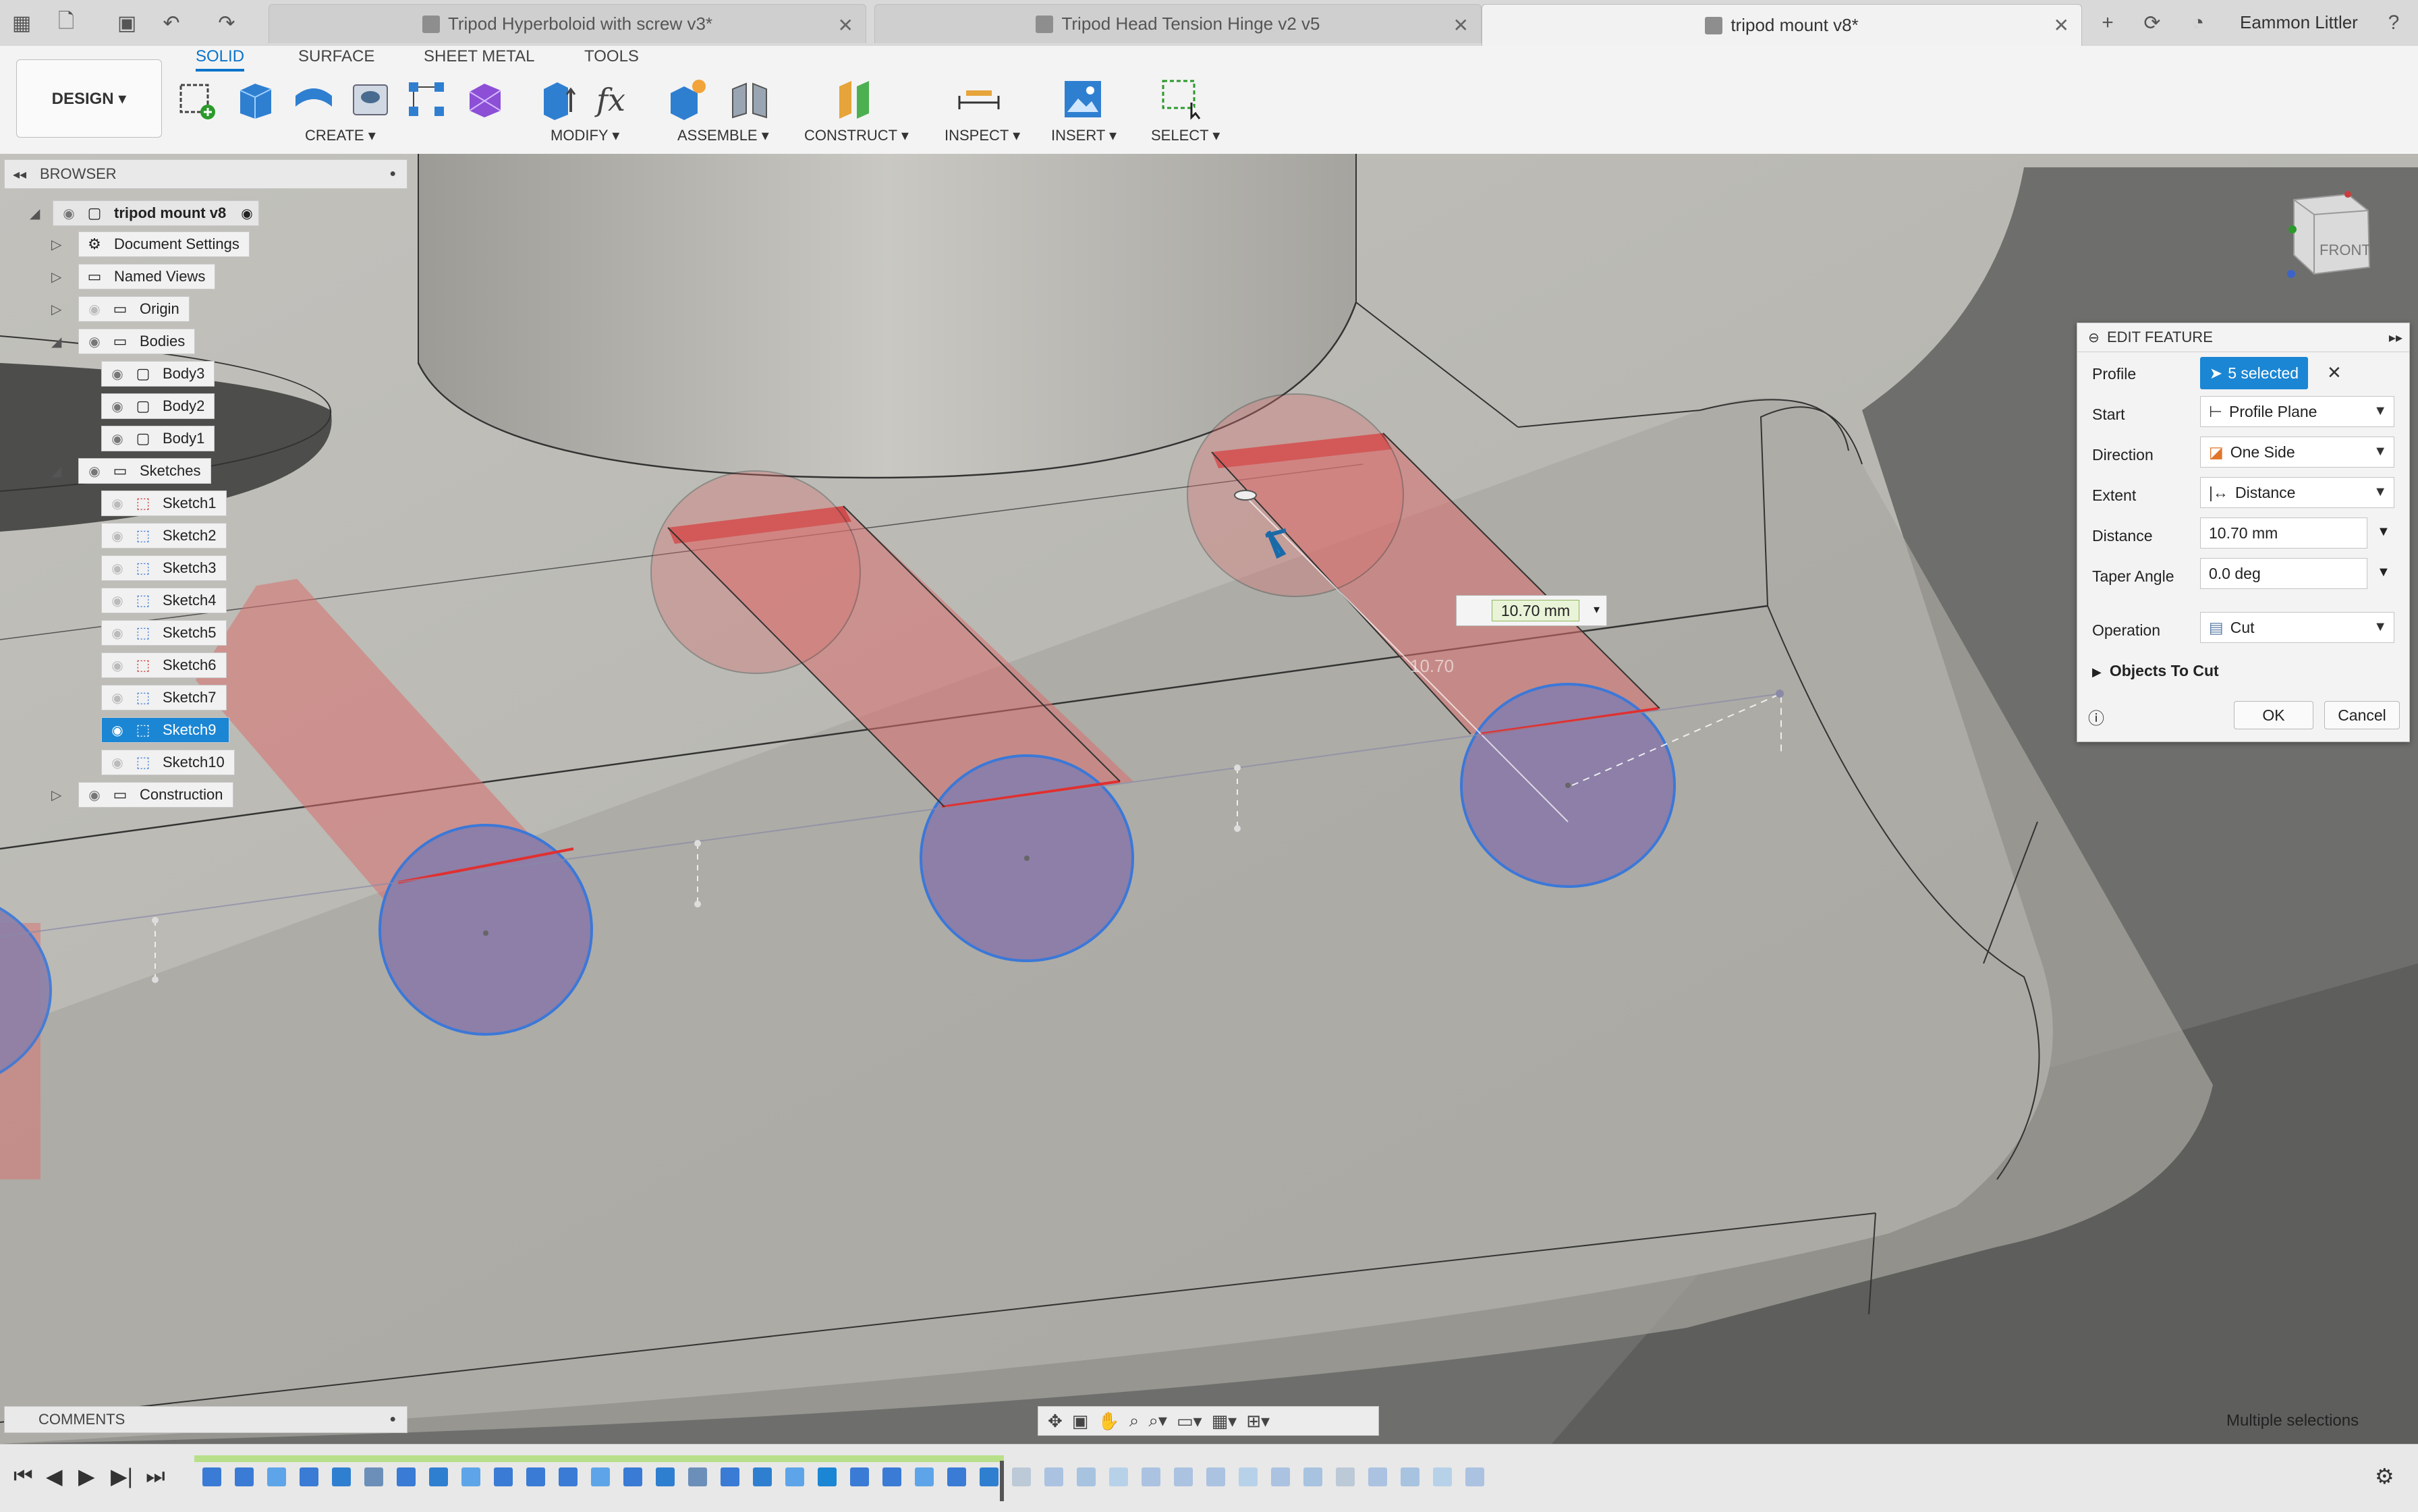 Image resolution: width=2418 pixels, height=1512 pixels. Describe the element at coordinates (479, 56) in the screenshot. I see `tab-sheet-metal: SHEET METAL` at that location.